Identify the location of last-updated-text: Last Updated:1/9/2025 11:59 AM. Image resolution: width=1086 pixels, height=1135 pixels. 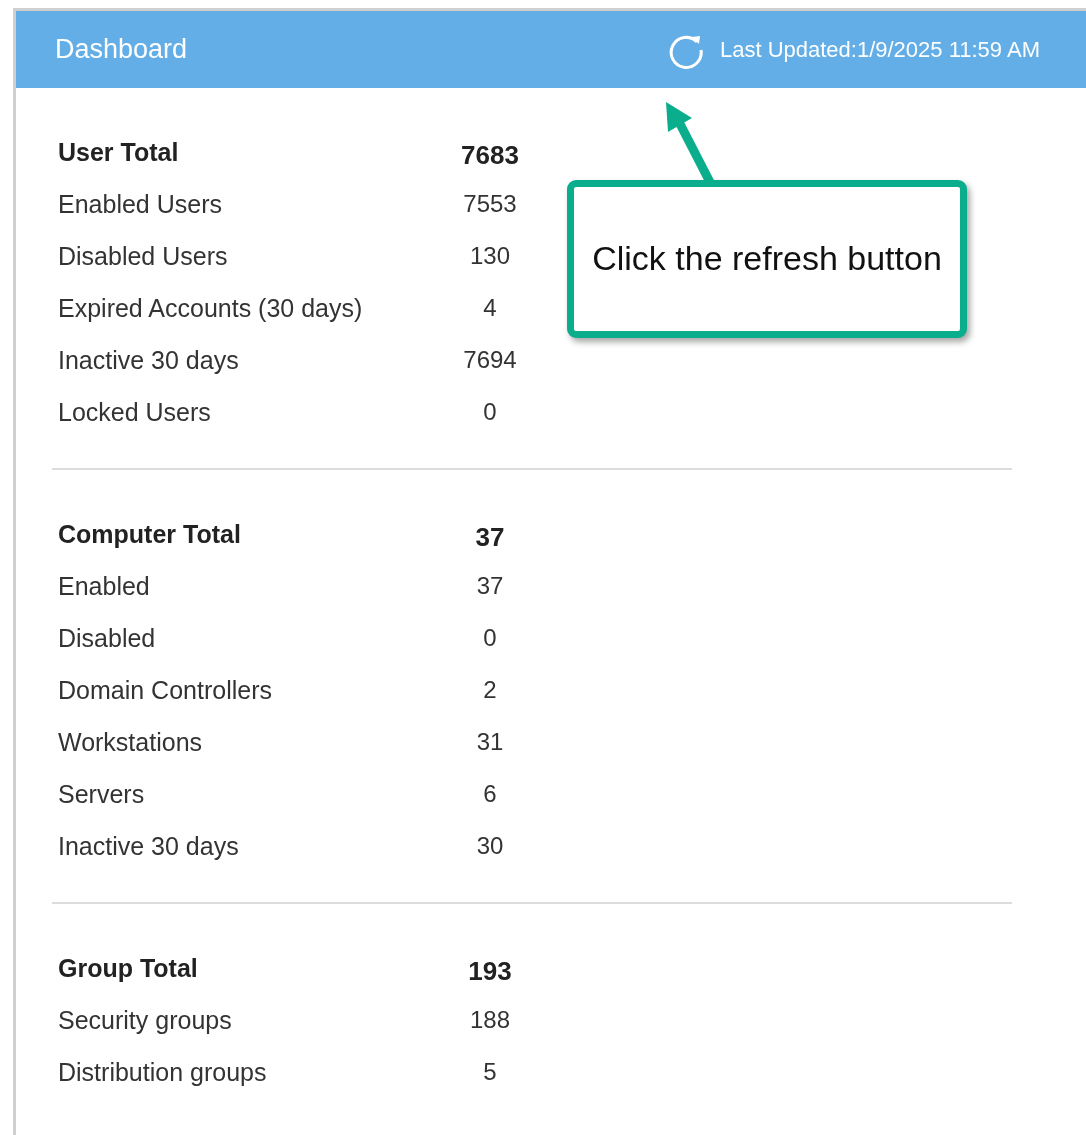
(879, 49).